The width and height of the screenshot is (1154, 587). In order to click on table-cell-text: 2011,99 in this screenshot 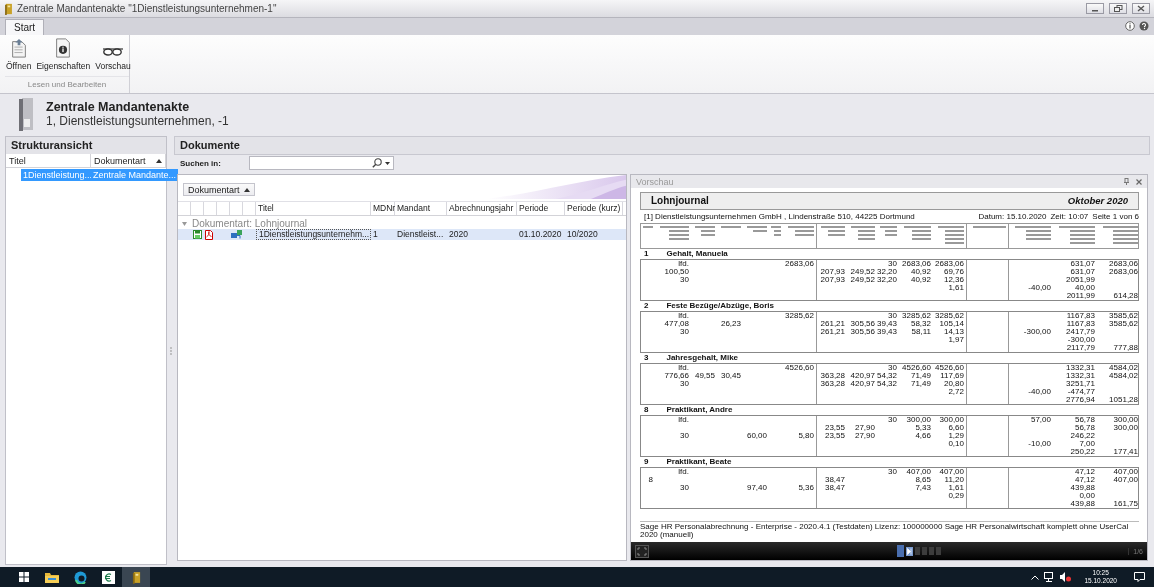, I will do `click(1080, 296)`.